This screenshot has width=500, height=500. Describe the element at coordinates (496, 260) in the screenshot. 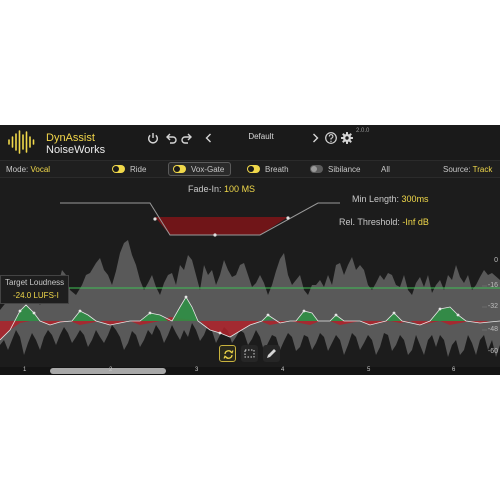

I see `db-label: 0` at that location.